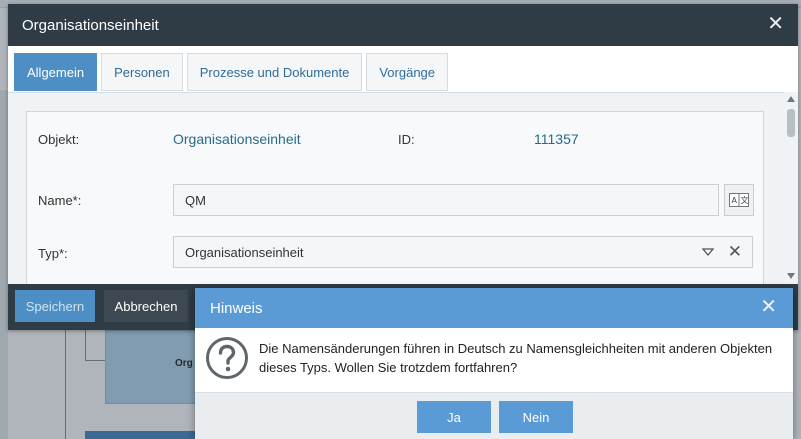 The image size is (801, 439). I want to click on id-label: ID:, so click(406, 139).